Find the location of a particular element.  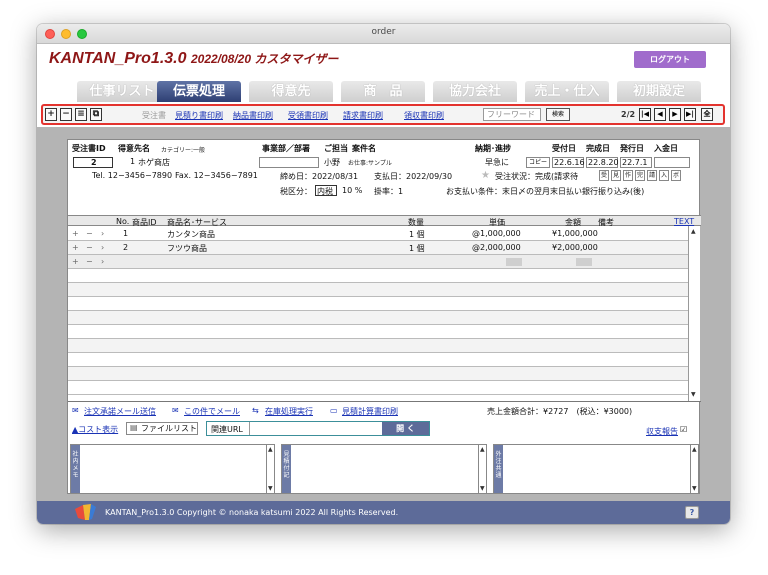

internal-memo: 社内メモ ▲ ▼ is located at coordinates (172, 469).